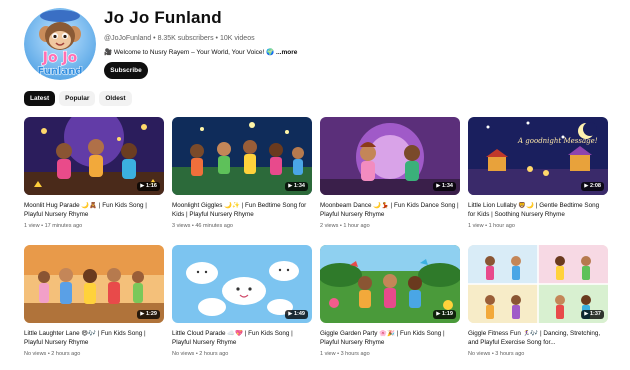 Image resolution: width=630 pixels, height=370 pixels. Describe the element at coordinates (538, 156) in the screenshot. I see `video-thumbnail: A goodnight Message! ▶ 2:08` at that location.